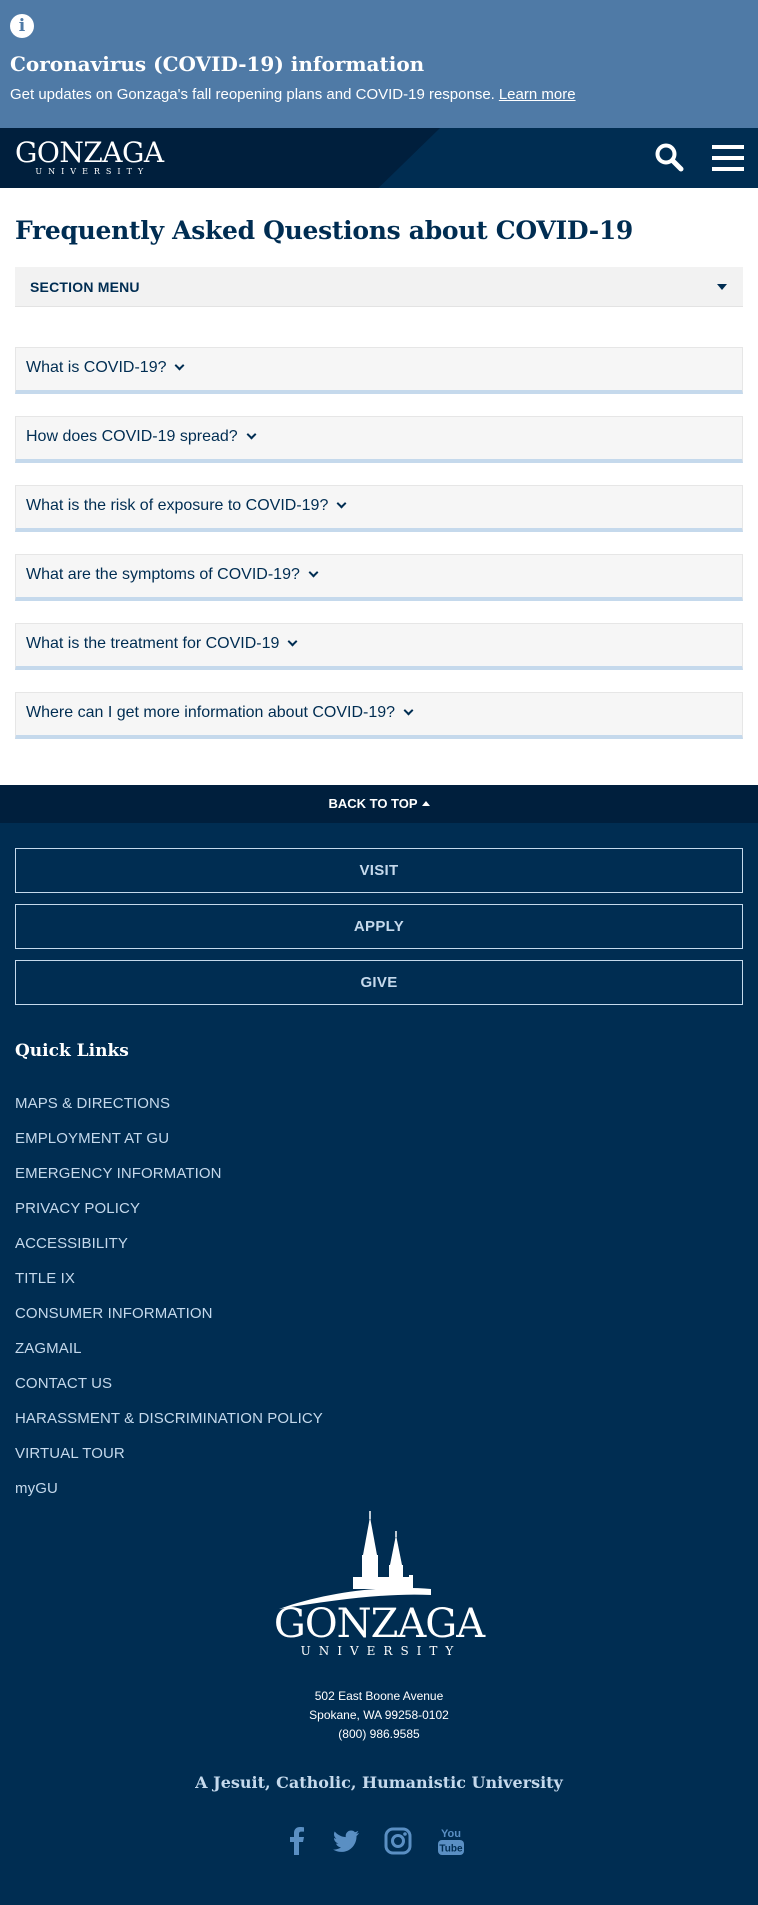  Describe the element at coordinates (22, 26) in the screenshot. I see `info-icon: i` at that location.